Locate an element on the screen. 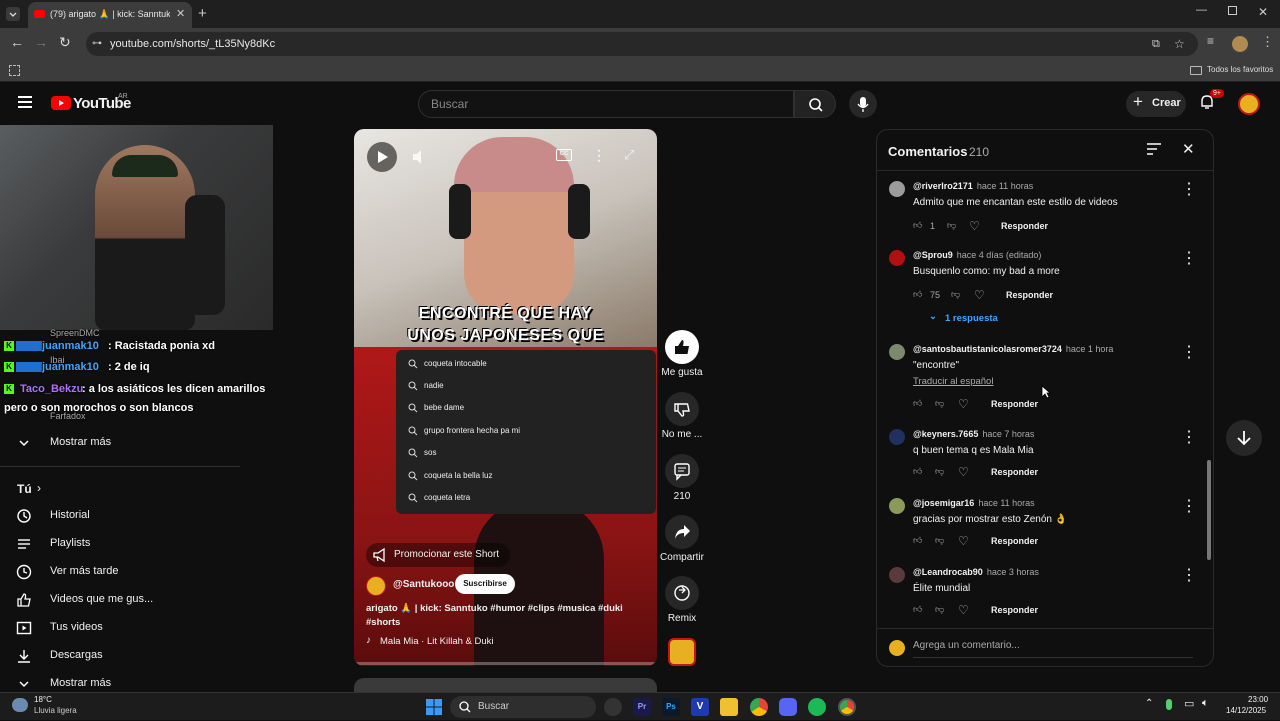 This screenshot has height=721, width=1280. browser-tab-active: (79) arigato 🙏 | kick: Sanntuko #… ✕ is located at coordinates (110, 15).